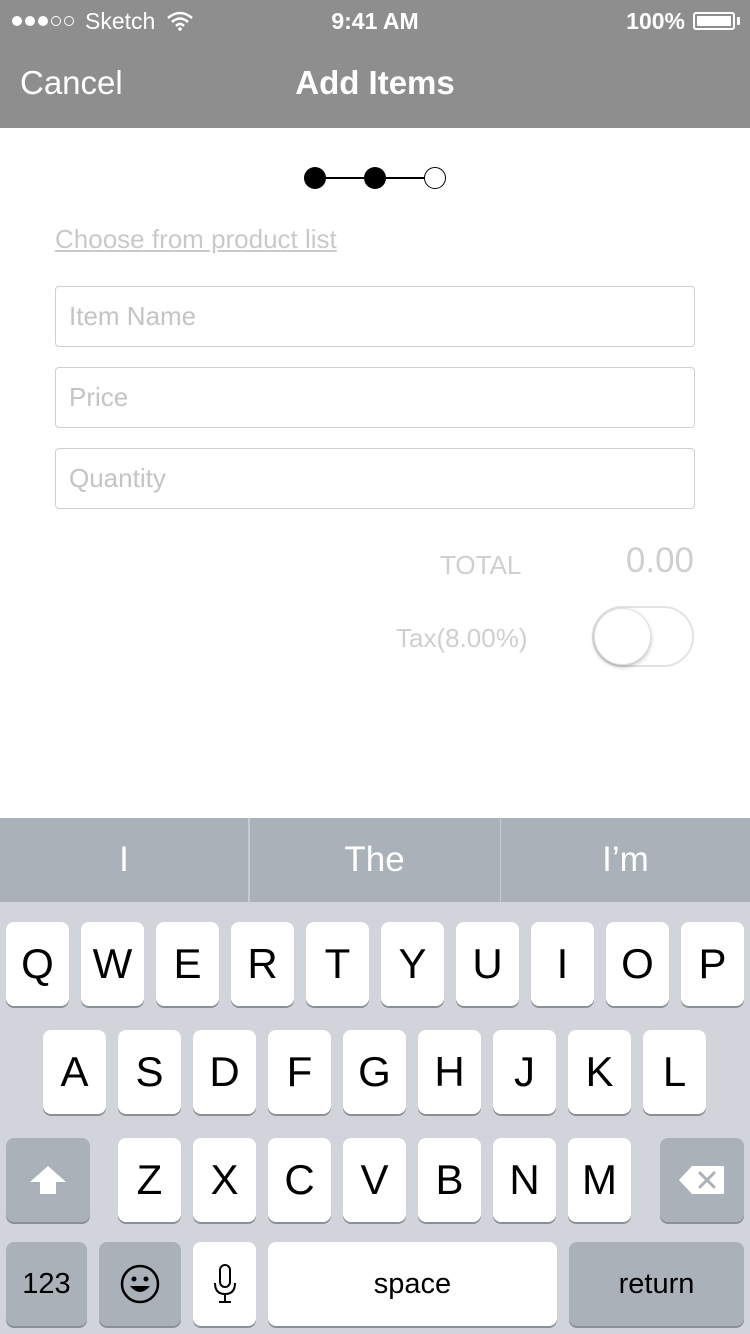  What do you see at coordinates (622, 636) in the screenshot?
I see `toggle-knob` at bounding box center [622, 636].